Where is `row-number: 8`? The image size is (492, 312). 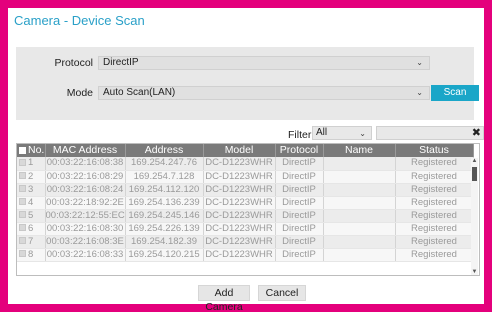 row-number: 8 is located at coordinates (31, 254).